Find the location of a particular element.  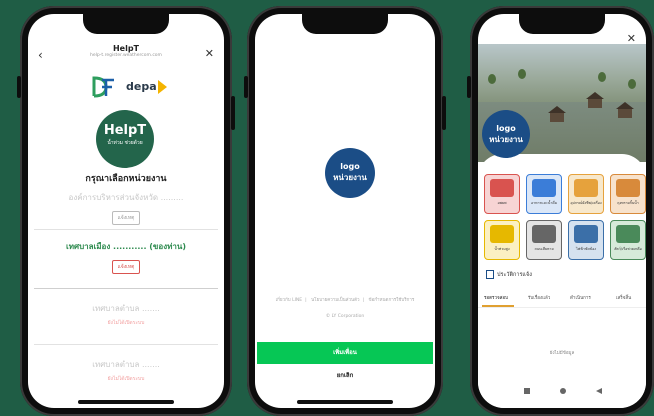

tab-in-progress: ดำเนินการ is located at coordinates (580, 297).